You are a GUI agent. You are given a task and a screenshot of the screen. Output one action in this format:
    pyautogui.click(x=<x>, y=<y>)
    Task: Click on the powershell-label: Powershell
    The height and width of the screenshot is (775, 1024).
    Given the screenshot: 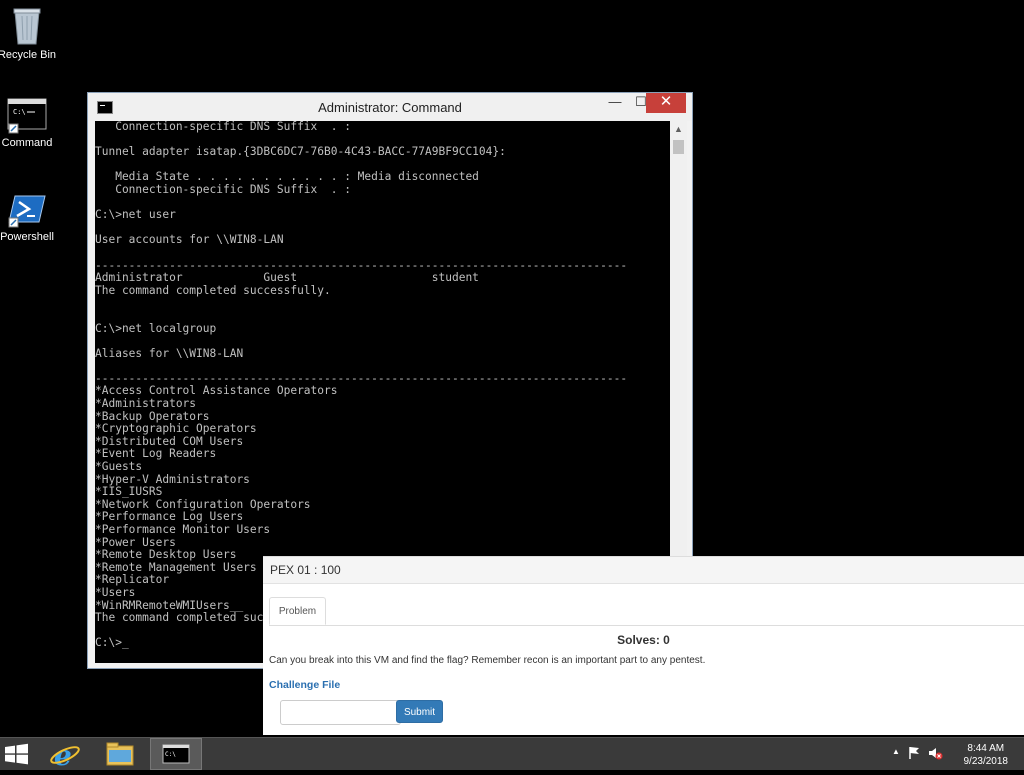 What is the action you would take?
    pyautogui.click(x=27, y=237)
    